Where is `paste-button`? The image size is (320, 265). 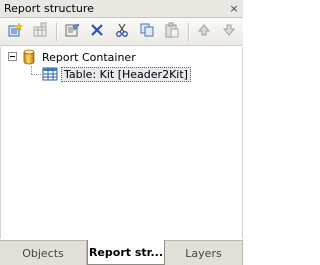 paste-button is located at coordinates (172, 32).